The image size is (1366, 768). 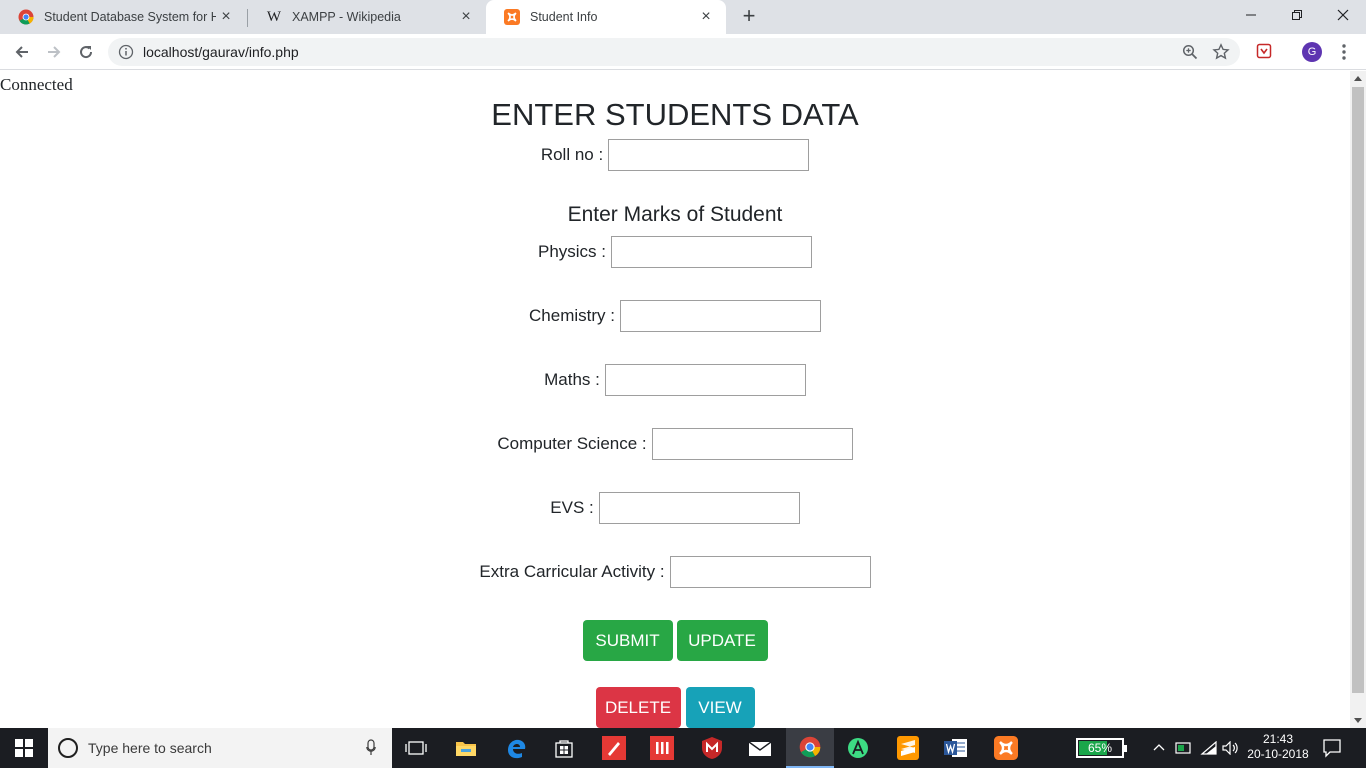 What do you see at coordinates (126, 54) in the screenshot?
I see `info-icon` at bounding box center [126, 54].